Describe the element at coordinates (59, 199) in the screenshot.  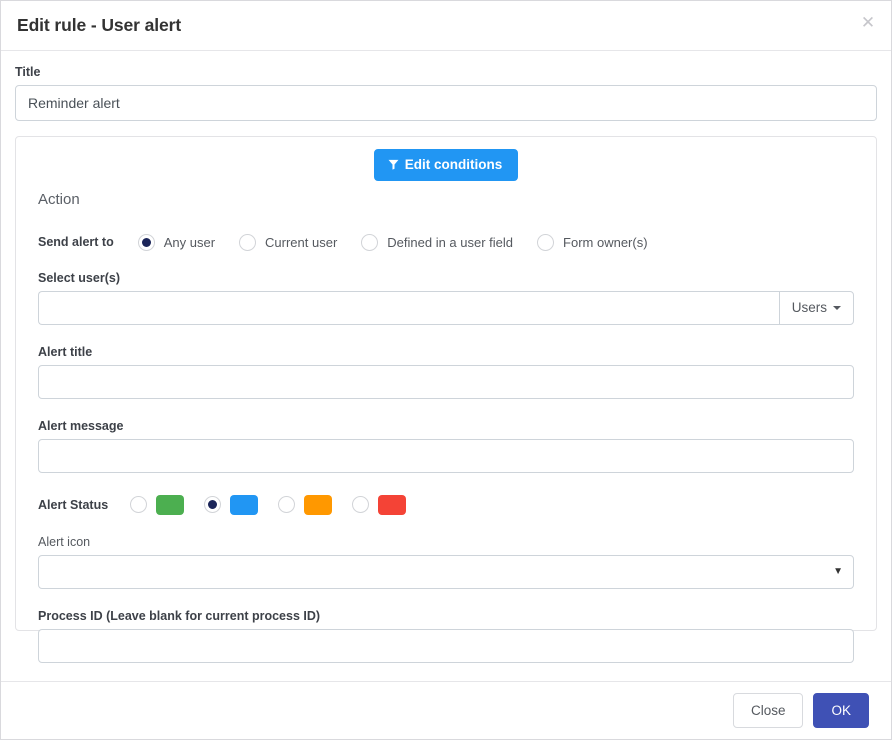
I see `action-heading: Action` at that location.